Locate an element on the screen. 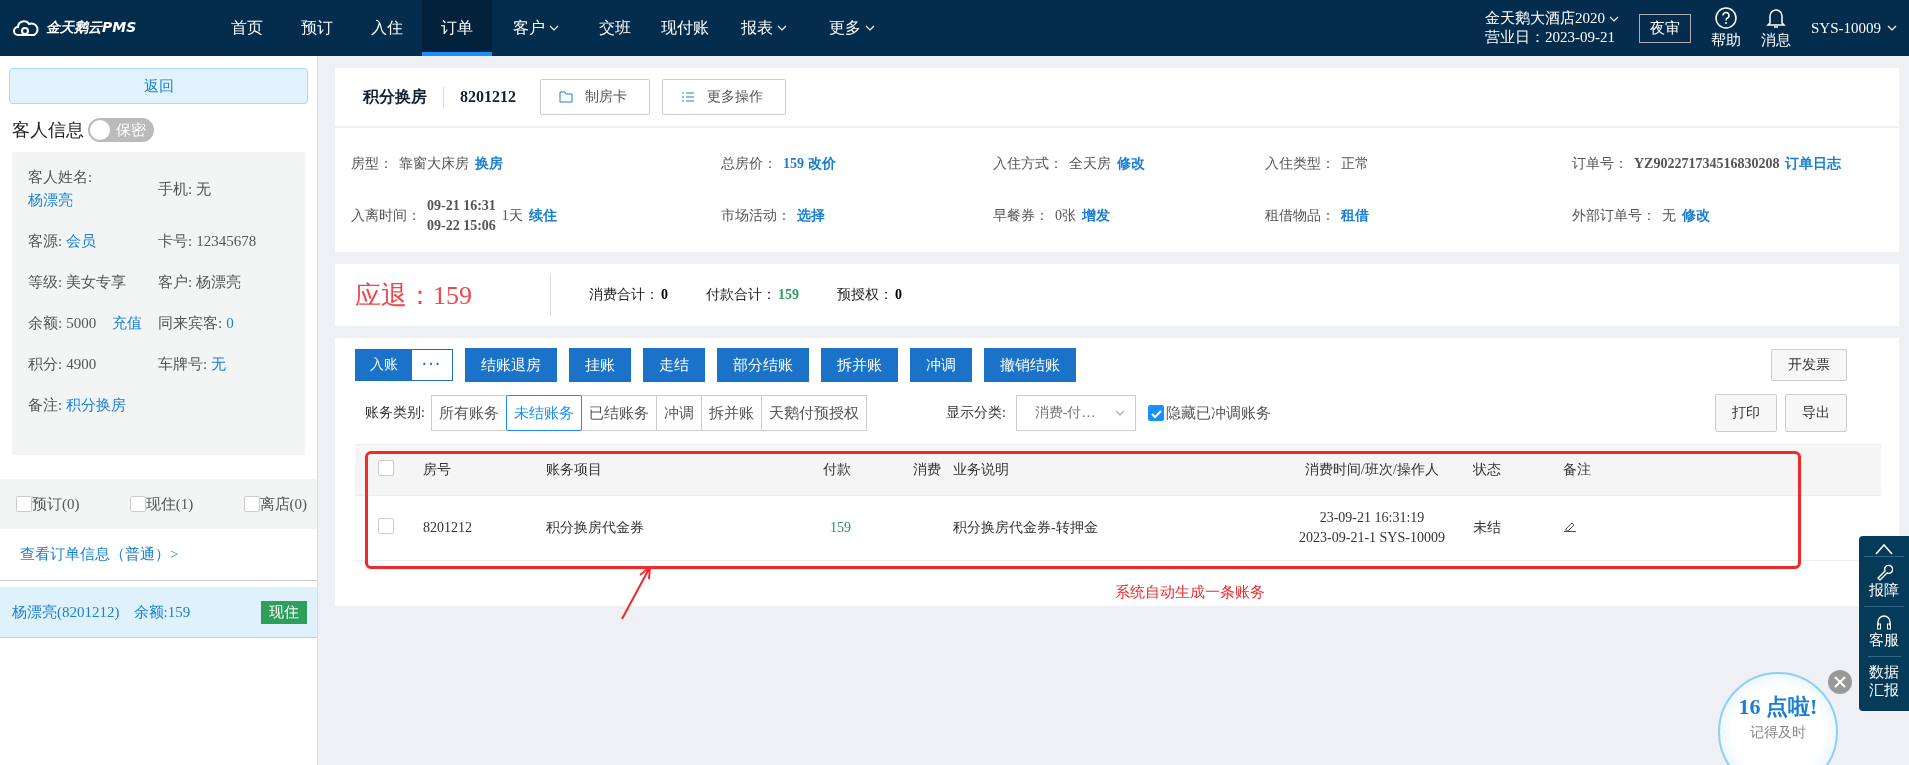  filter-label: 现住(1) is located at coordinates (169, 504).